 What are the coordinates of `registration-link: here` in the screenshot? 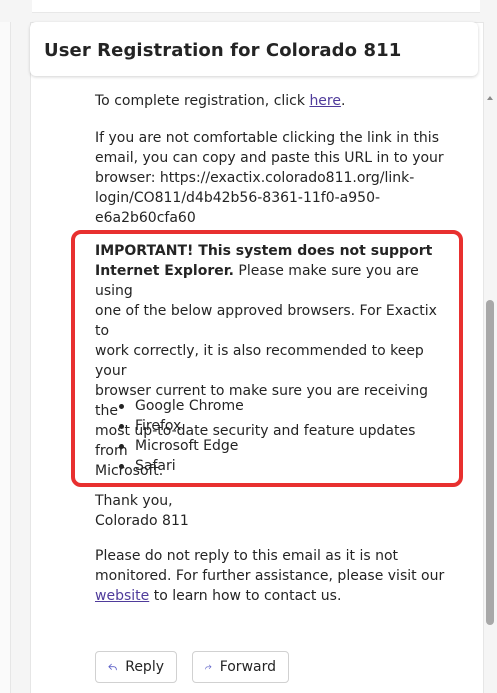 It's located at (325, 101).